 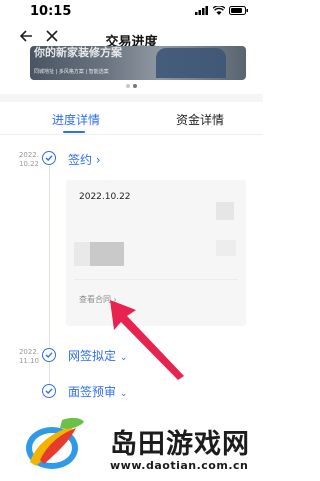 What do you see at coordinates (74, 132) in the screenshot?
I see `active-tab-indicator` at bounding box center [74, 132].